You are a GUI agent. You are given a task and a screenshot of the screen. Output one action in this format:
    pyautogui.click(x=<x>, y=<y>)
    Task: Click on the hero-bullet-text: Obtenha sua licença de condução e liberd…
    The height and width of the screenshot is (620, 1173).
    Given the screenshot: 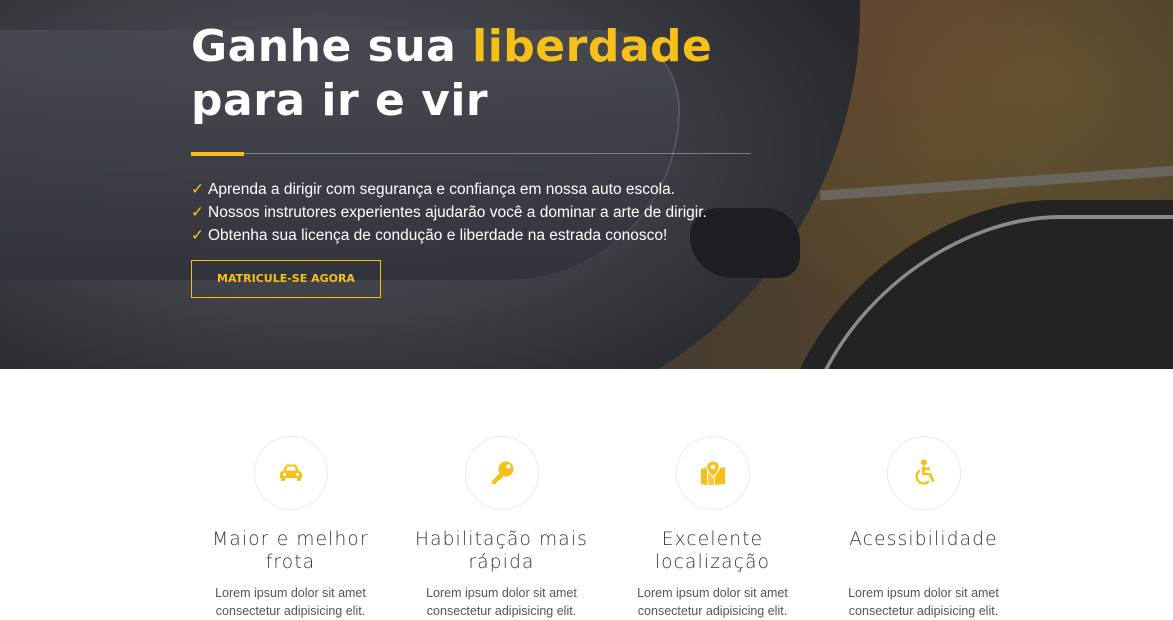 What is the action you would take?
    pyautogui.click(x=438, y=235)
    